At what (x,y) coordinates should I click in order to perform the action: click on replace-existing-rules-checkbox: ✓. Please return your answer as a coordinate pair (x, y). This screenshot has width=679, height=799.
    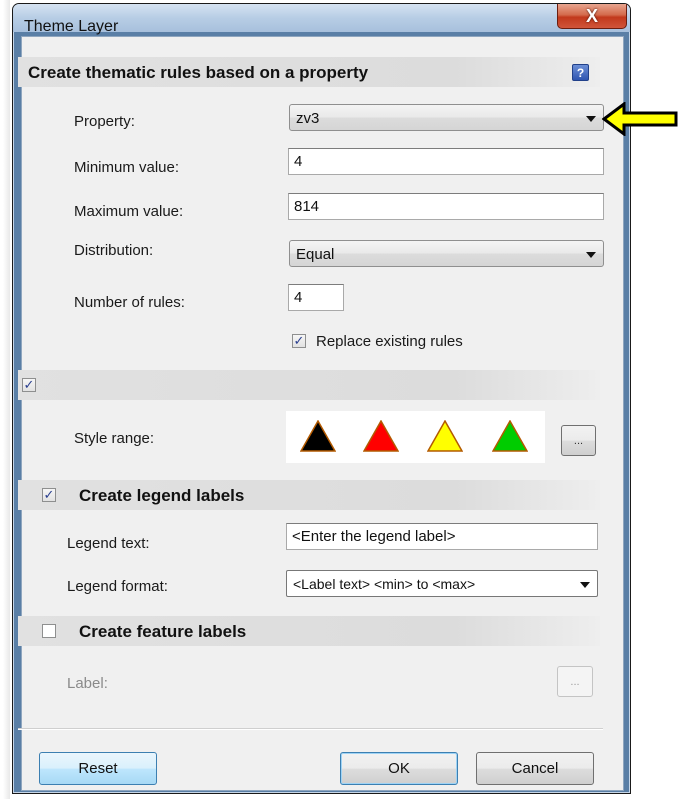
    Looking at the image, I should click on (299, 341).